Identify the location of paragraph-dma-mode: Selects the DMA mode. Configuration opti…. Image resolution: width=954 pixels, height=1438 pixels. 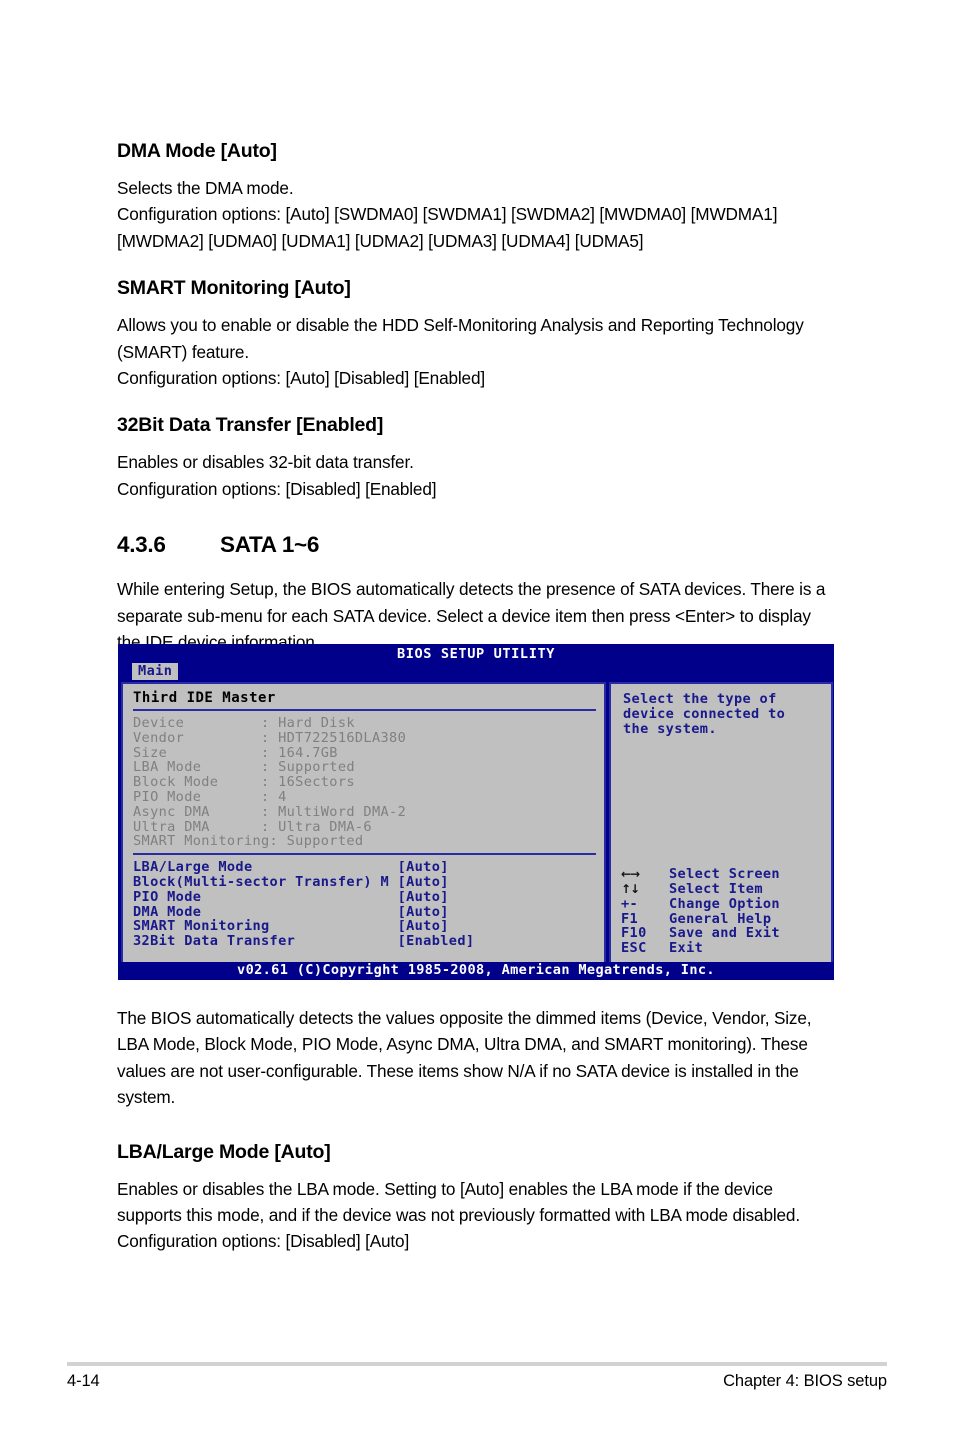
(447, 214).